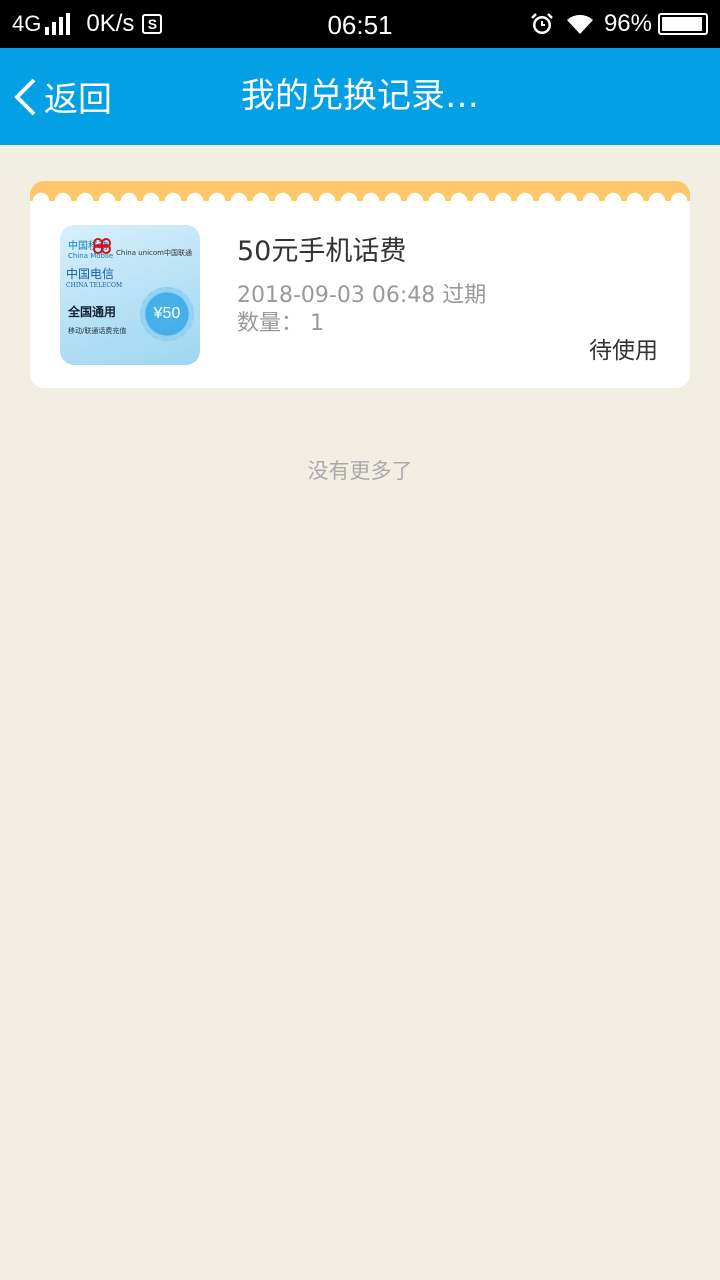 Image resolution: width=720 pixels, height=1280 pixels. Describe the element at coordinates (579, 24) in the screenshot. I see `wifi-icon` at that location.